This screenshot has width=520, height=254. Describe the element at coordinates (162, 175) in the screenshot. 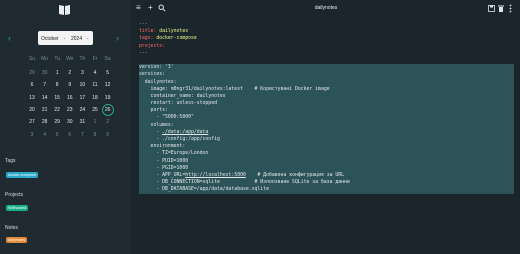

I see `line-text: - APP_URL=` at that location.